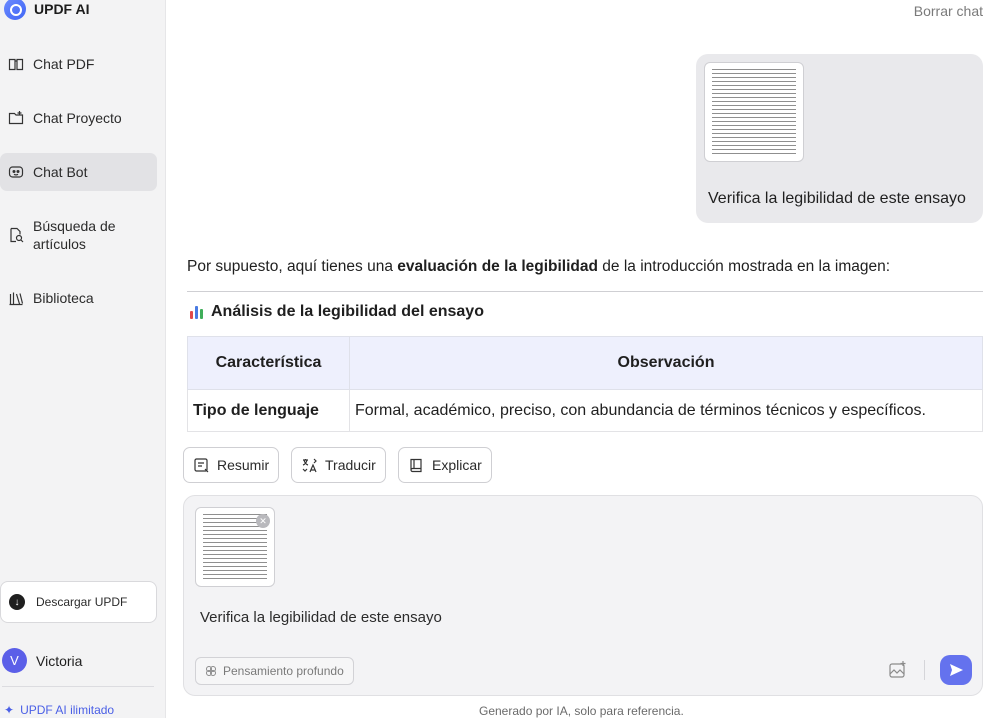 This screenshot has height=718, width=983. I want to click on user-name: Victoria, so click(59, 660).